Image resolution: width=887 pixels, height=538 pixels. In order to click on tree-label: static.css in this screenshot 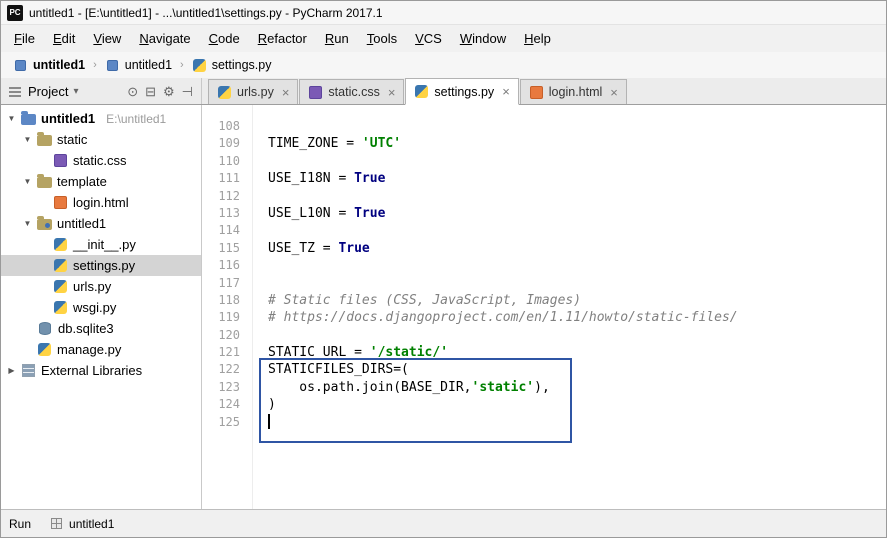, I will do `click(100, 160)`.